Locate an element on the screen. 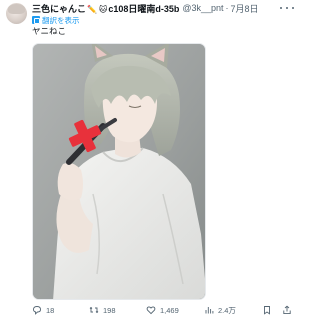 This screenshot has width=320, height=321. pencil-emoji: ✏️ is located at coordinates (92, 9).